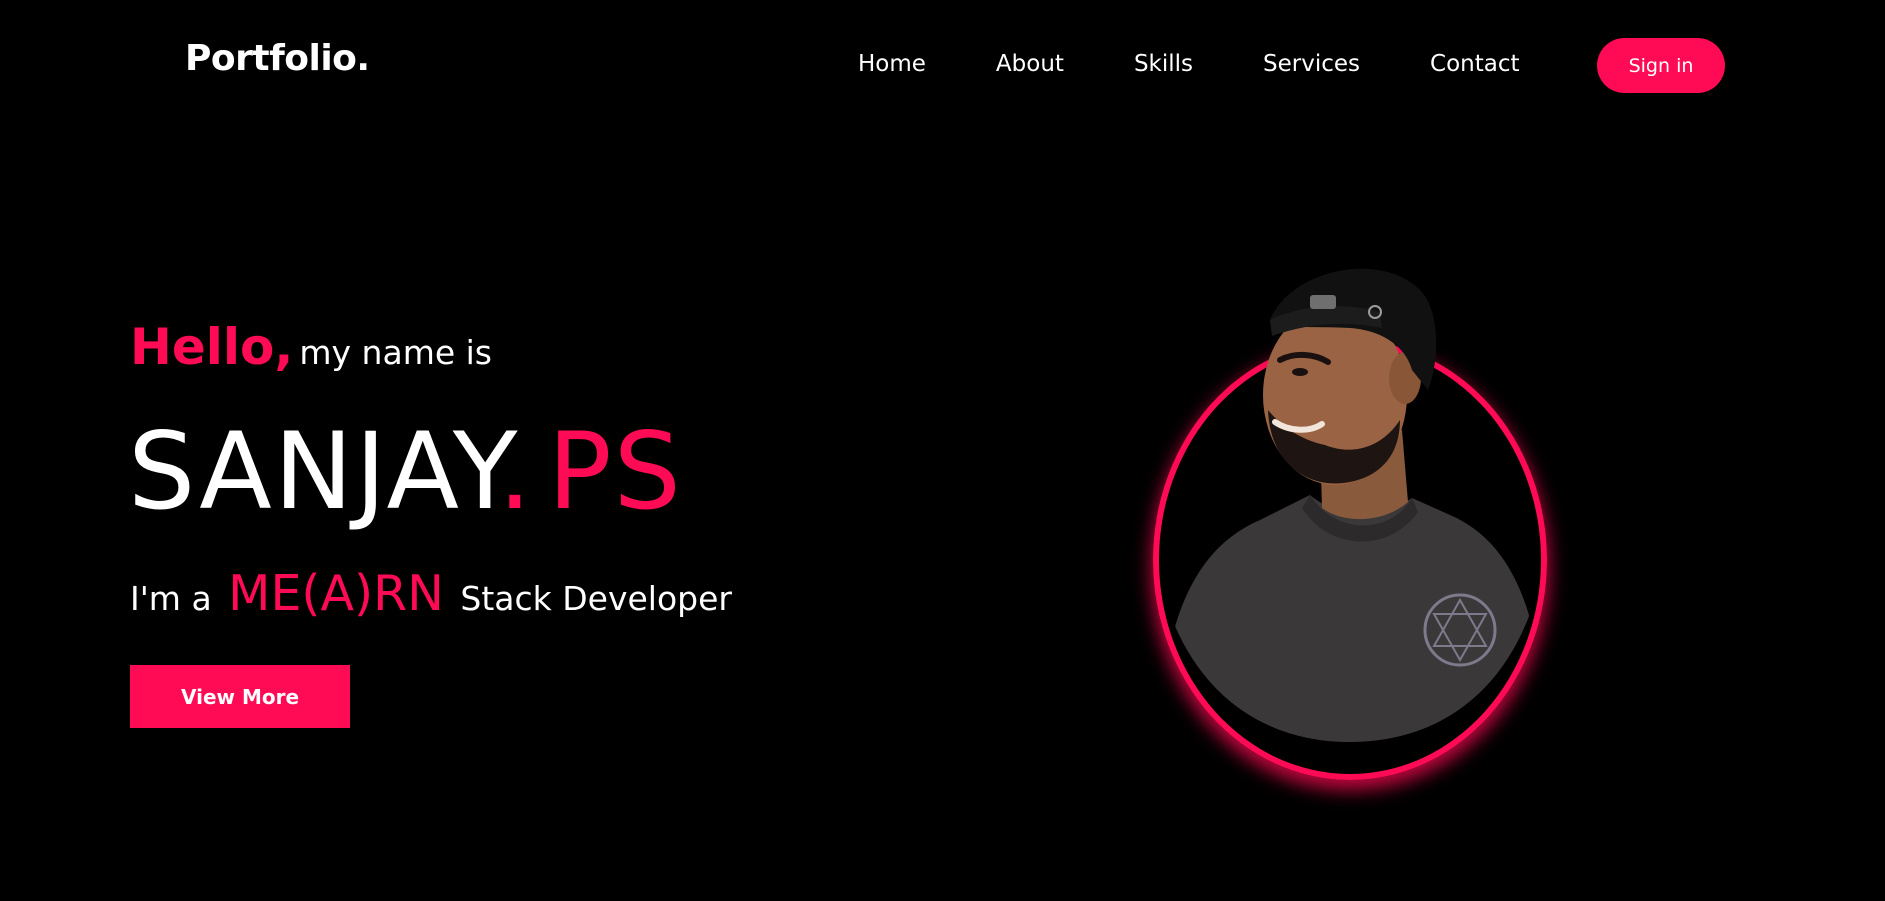  Describe the element at coordinates (1661, 65) in the screenshot. I see `sign-in-button: Sign in` at that location.